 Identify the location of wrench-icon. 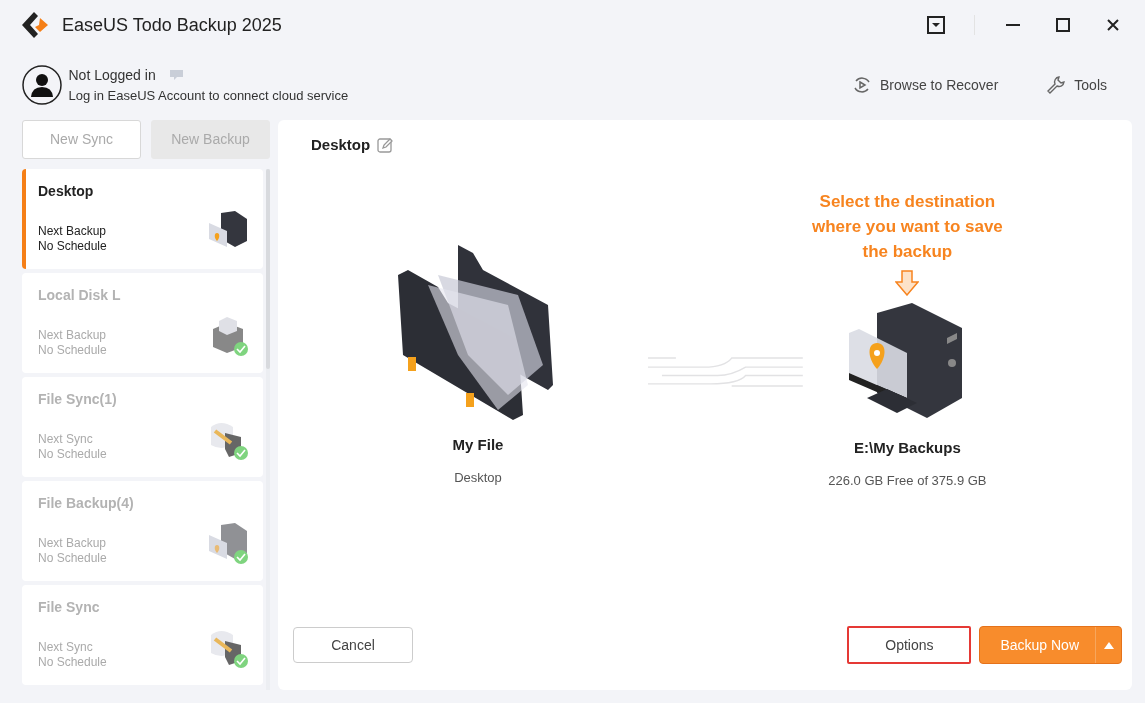
(1056, 85).